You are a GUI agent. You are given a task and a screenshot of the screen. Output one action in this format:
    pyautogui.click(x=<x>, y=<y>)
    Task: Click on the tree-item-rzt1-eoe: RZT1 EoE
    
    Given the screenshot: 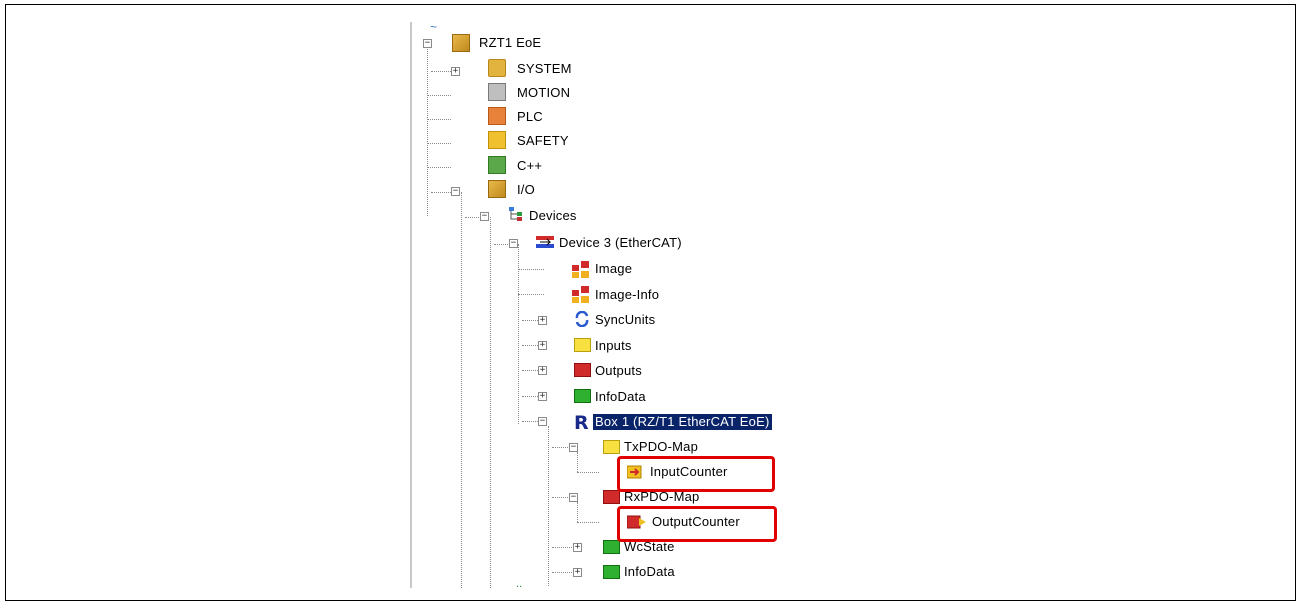 What is the action you would take?
    pyautogui.click(x=510, y=43)
    